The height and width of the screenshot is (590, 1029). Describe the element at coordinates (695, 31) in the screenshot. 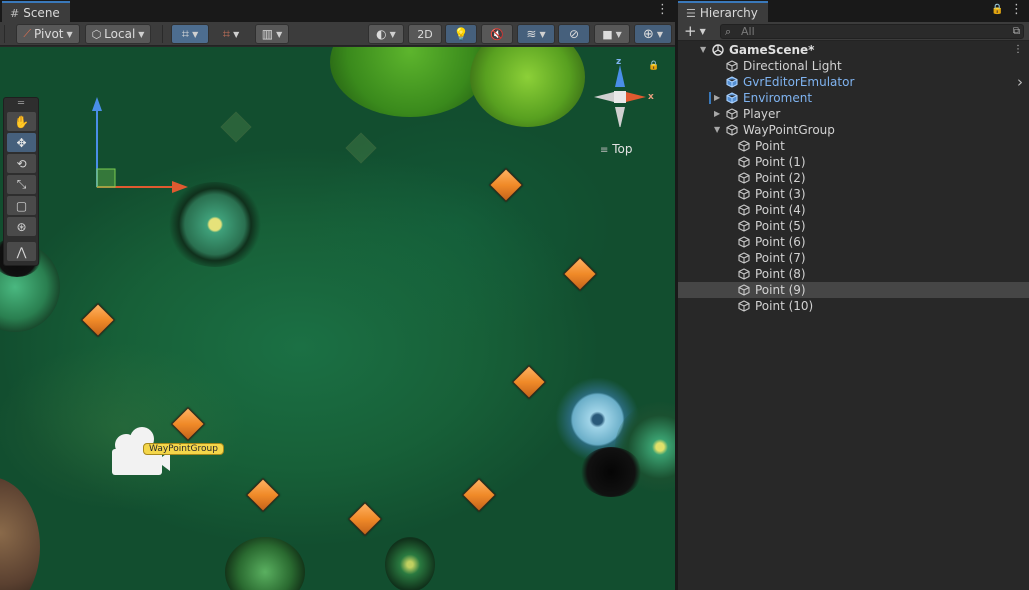

I see `create-dropdown: + ▼` at that location.